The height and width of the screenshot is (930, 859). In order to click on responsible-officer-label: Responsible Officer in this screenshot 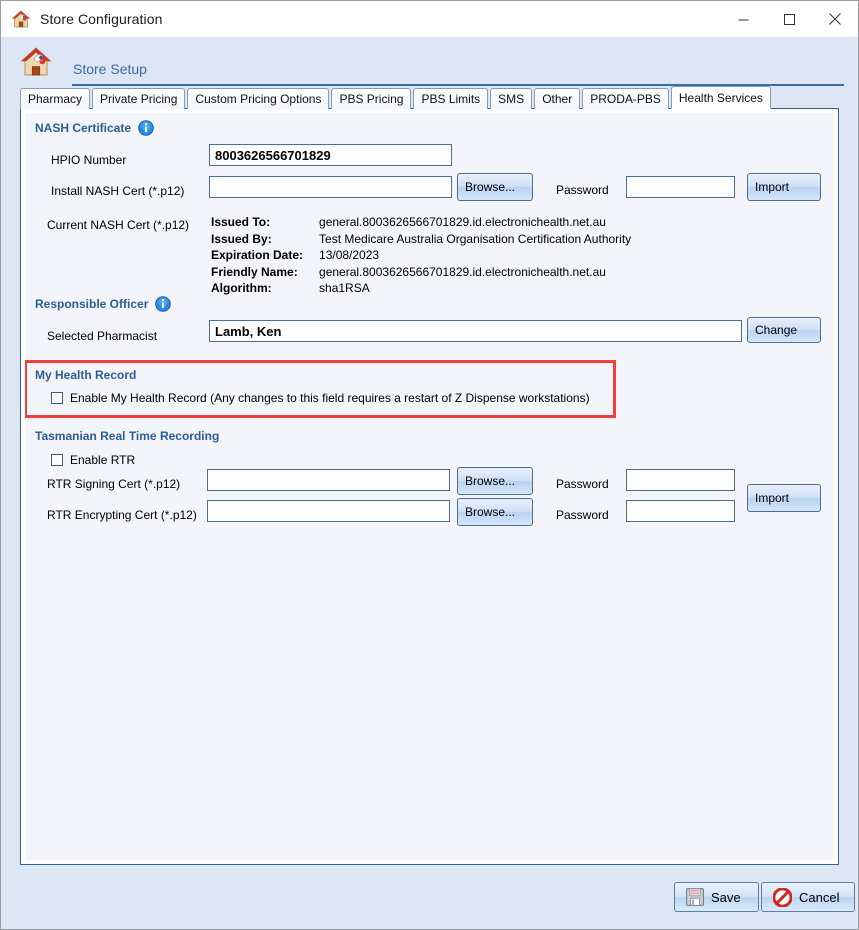, I will do `click(92, 304)`.